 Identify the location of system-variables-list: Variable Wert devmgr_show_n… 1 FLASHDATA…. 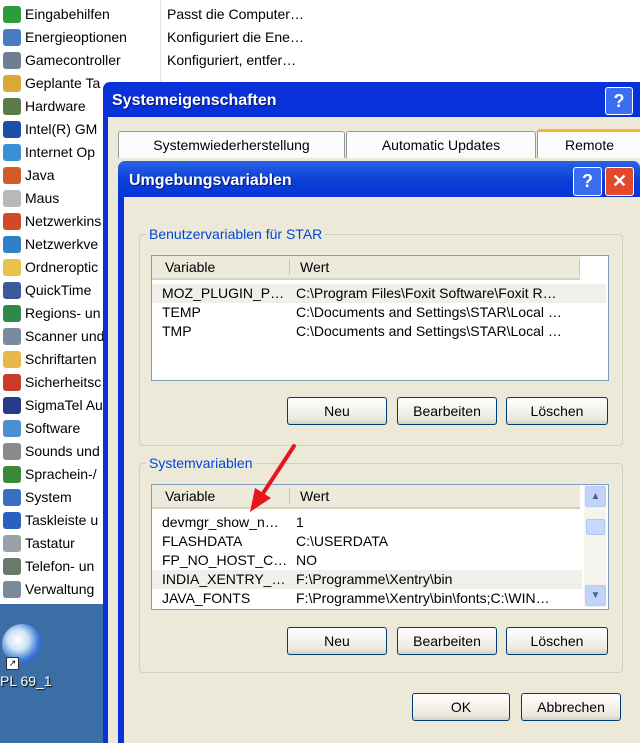
(380, 547).